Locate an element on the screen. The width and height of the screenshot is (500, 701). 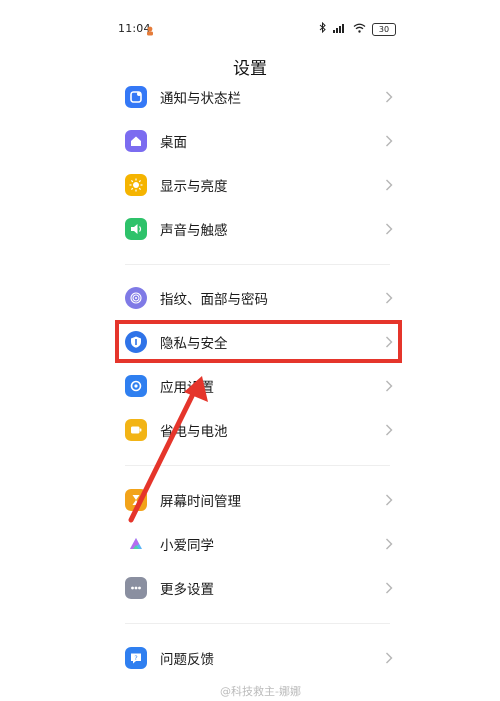
setting-label: 问题反馈 is located at coordinates (187, 660).